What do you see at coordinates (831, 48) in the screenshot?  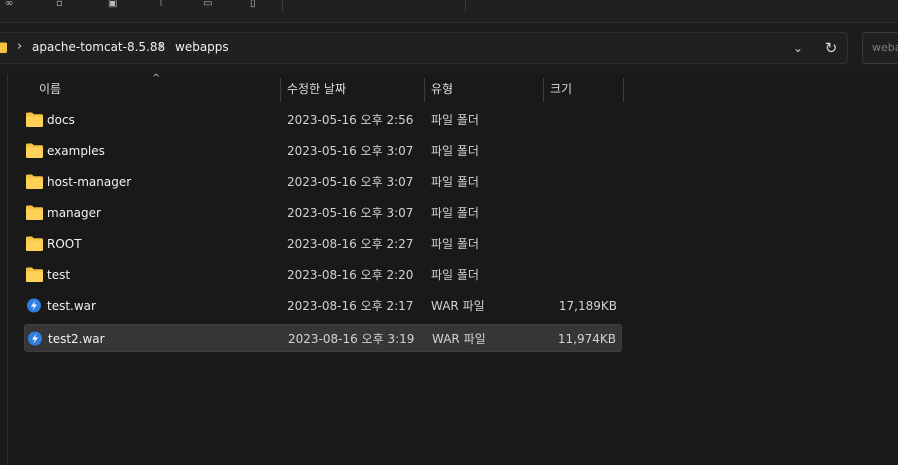 I see `refresh-icon: ↻` at bounding box center [831, 48].